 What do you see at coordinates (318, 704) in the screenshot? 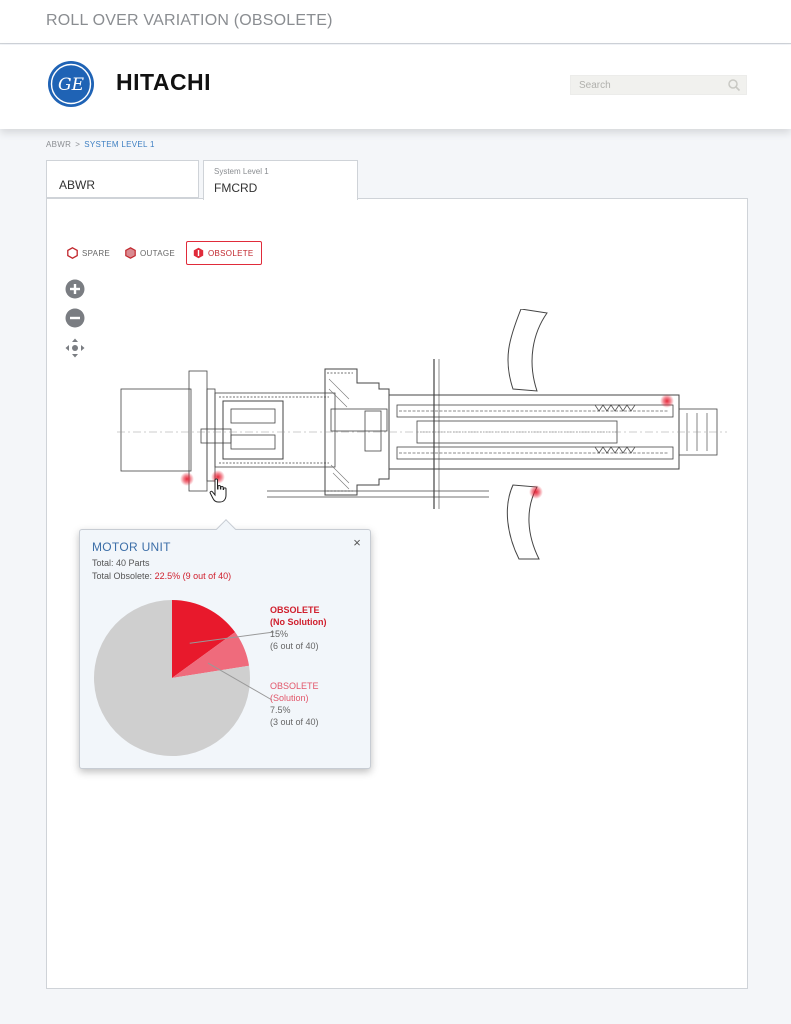
I see `legend-solution: OBSOLETE (Solution) 7.5% (3 out of 40)` at bounding box center [318, 704].